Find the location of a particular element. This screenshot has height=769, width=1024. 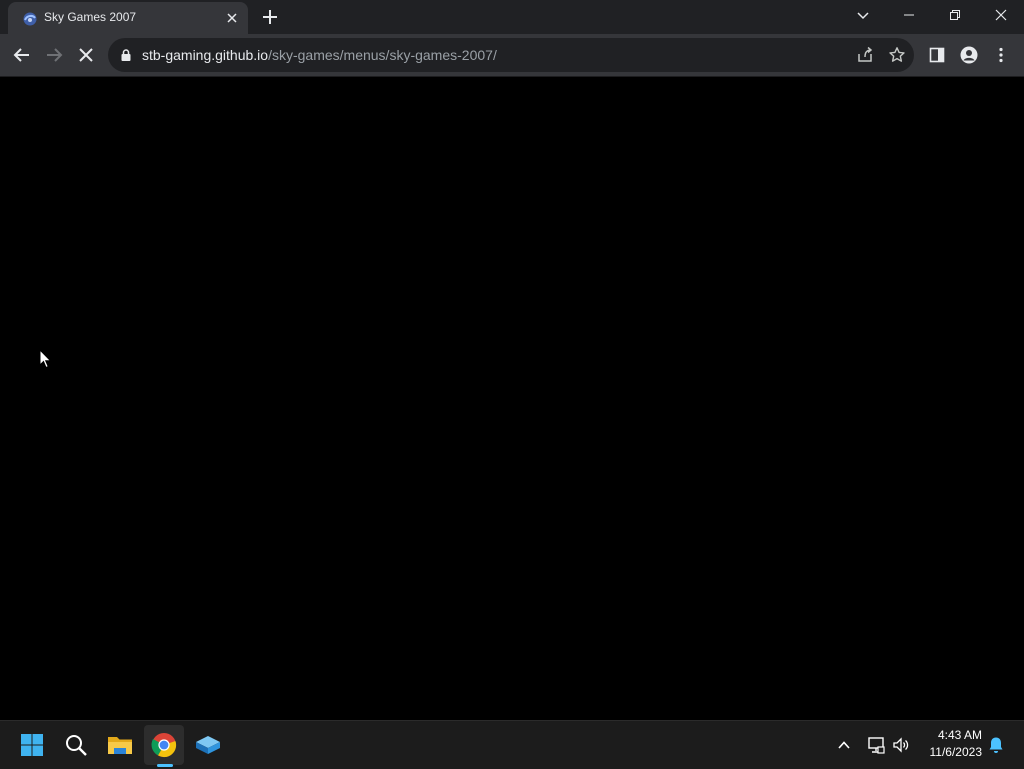

chrome-taskbar-button is located at coordinates (164, 745).